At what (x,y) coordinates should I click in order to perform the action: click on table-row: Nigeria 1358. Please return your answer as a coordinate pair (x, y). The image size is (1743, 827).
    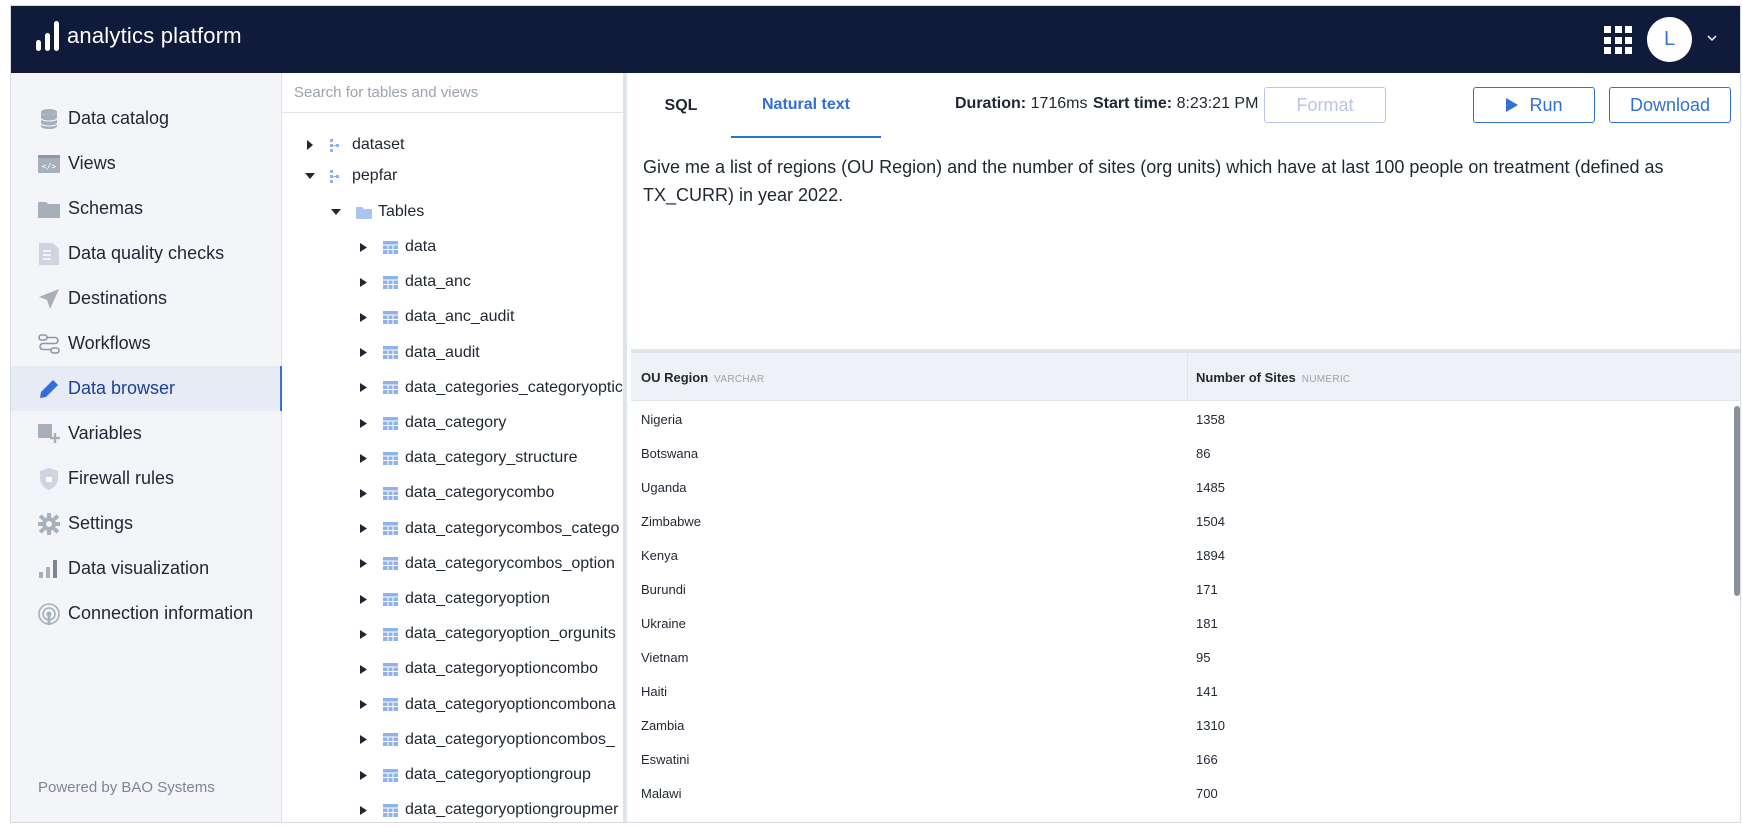
    Looking at the image, I should click on (1185, 419).